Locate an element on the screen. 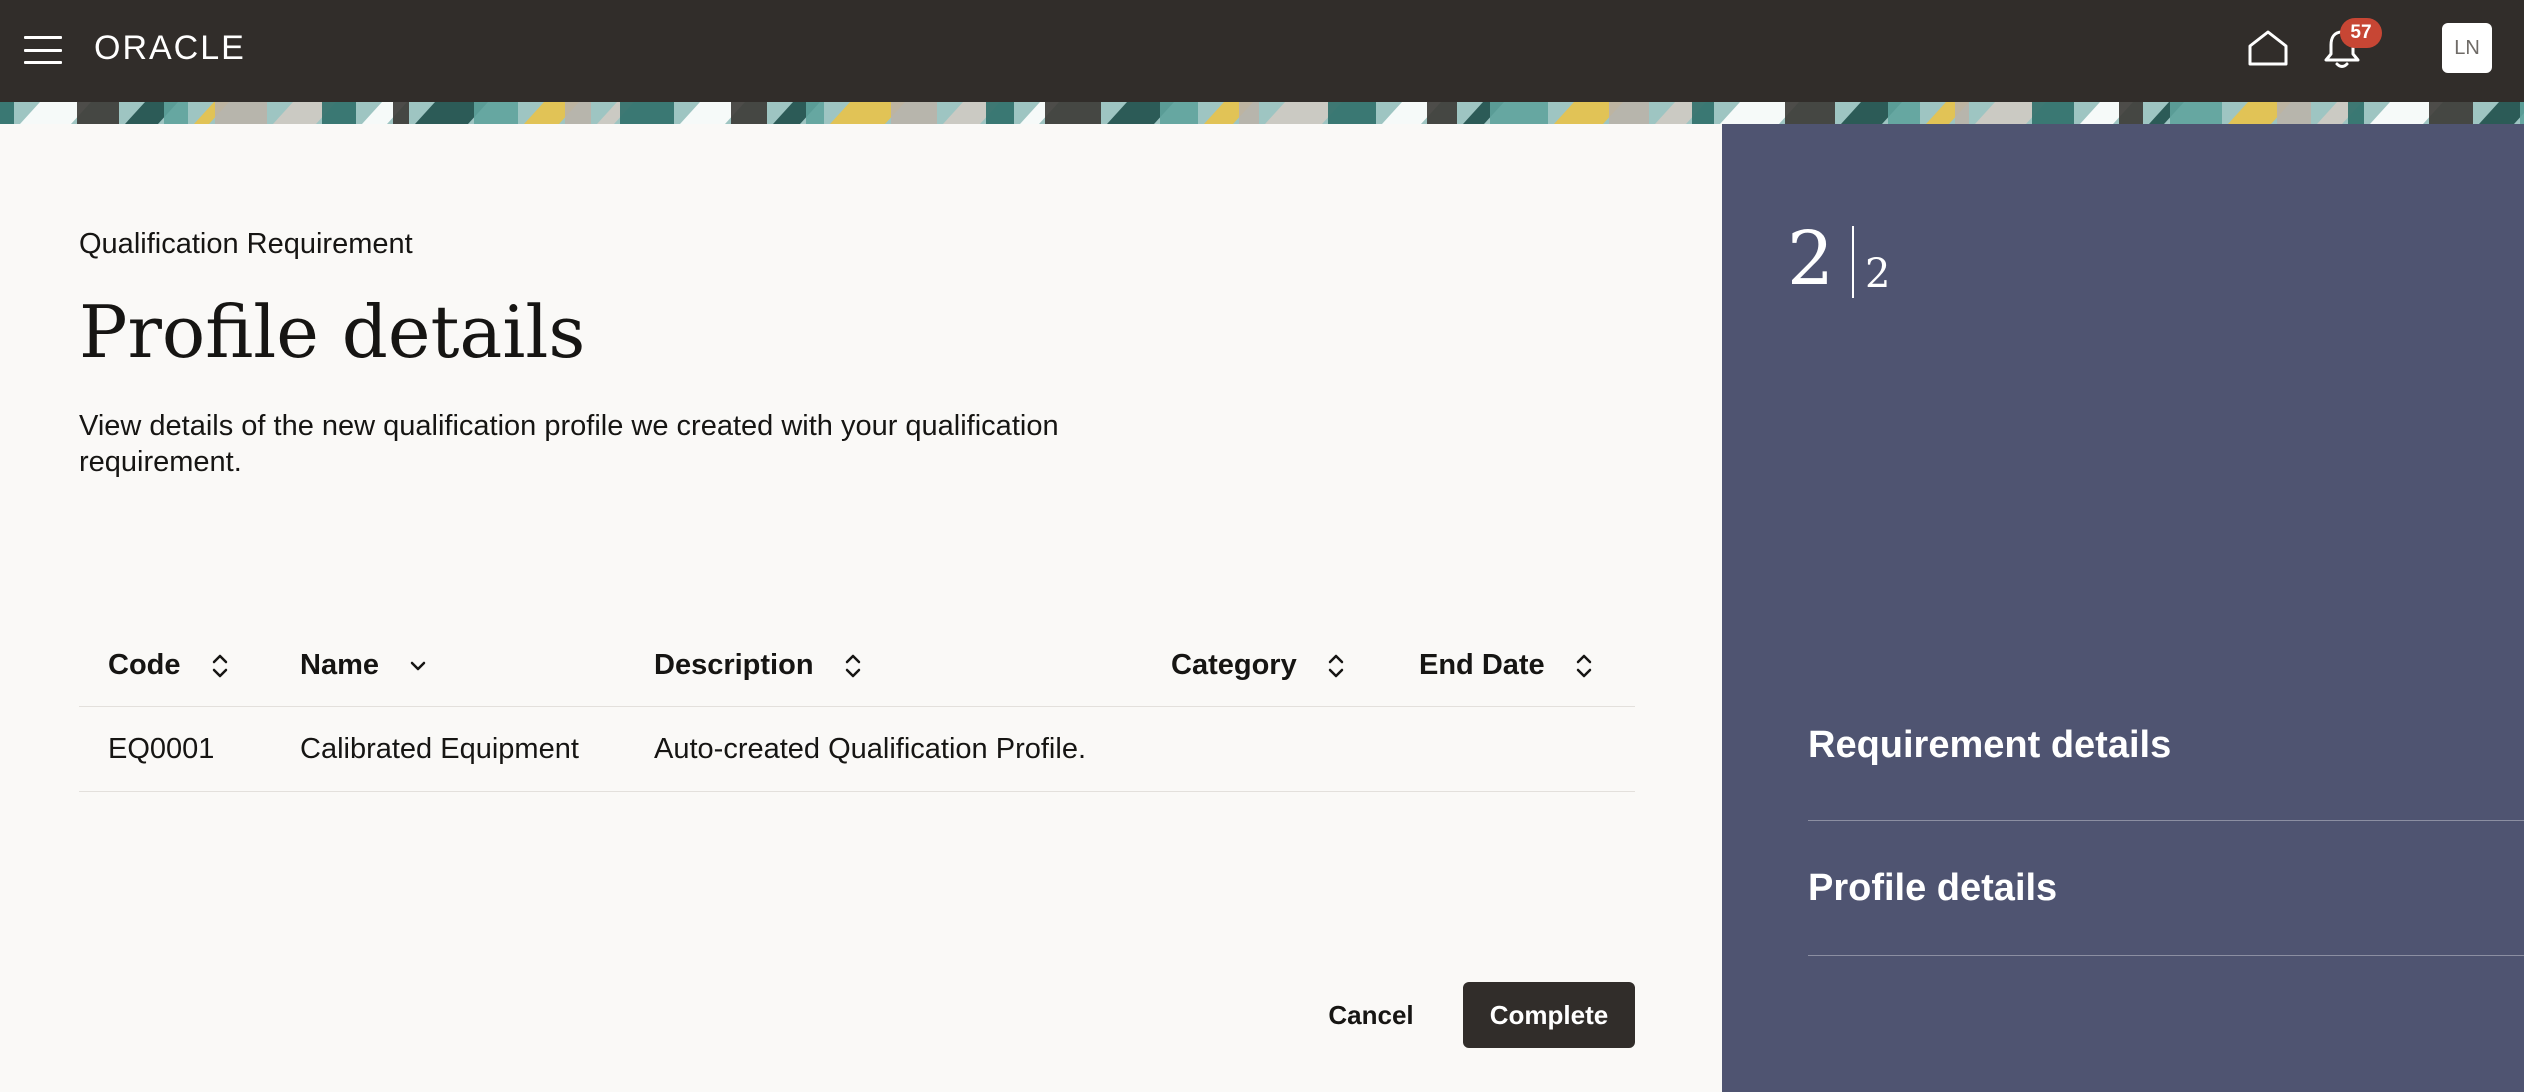 The image size is (2524, 1092). cancel-button: Cancel is located at coordinates (1371, 1015).